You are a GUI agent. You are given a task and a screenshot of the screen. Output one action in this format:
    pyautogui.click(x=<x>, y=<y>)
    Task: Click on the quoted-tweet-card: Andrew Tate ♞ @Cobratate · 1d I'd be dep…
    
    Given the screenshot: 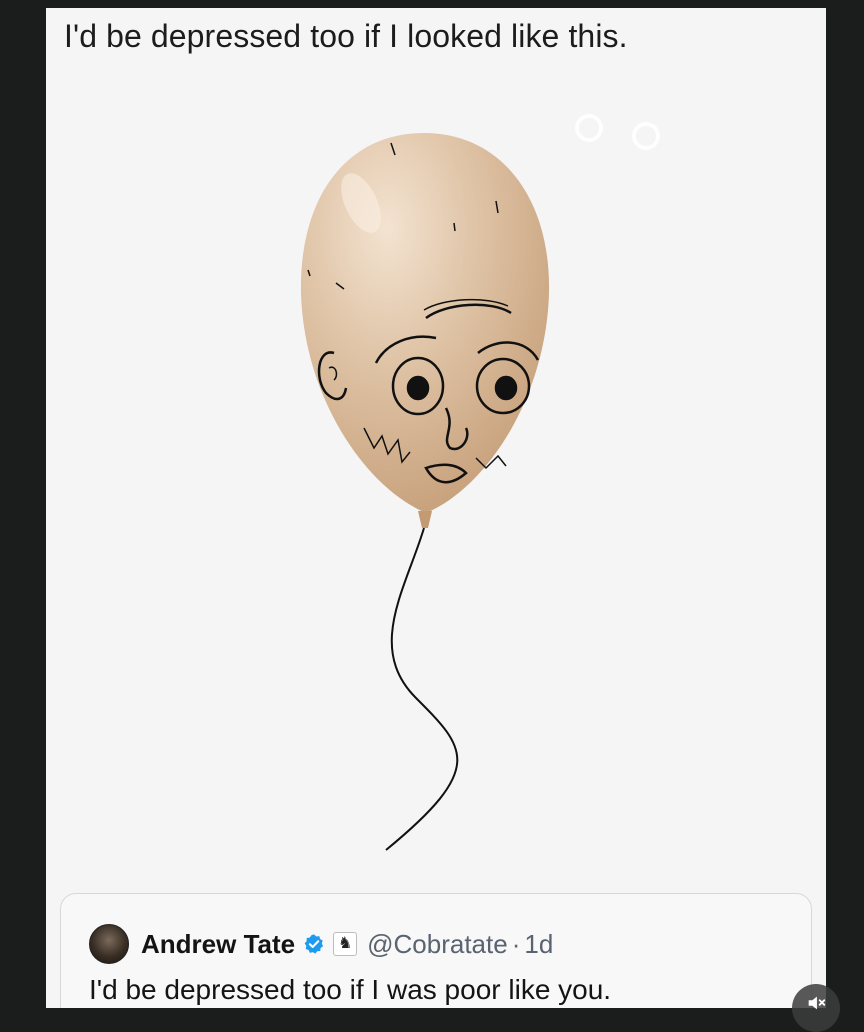 What is the action you would take?
    pyautogui.click(x=436, y=950)
    